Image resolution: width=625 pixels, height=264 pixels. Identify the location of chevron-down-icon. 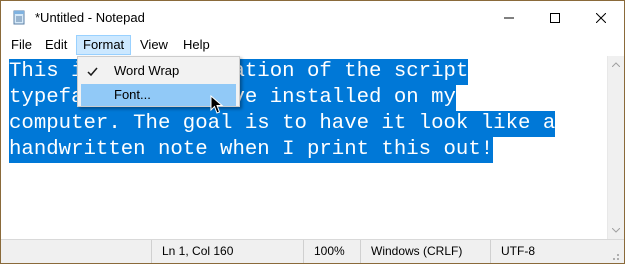
(616, 230).